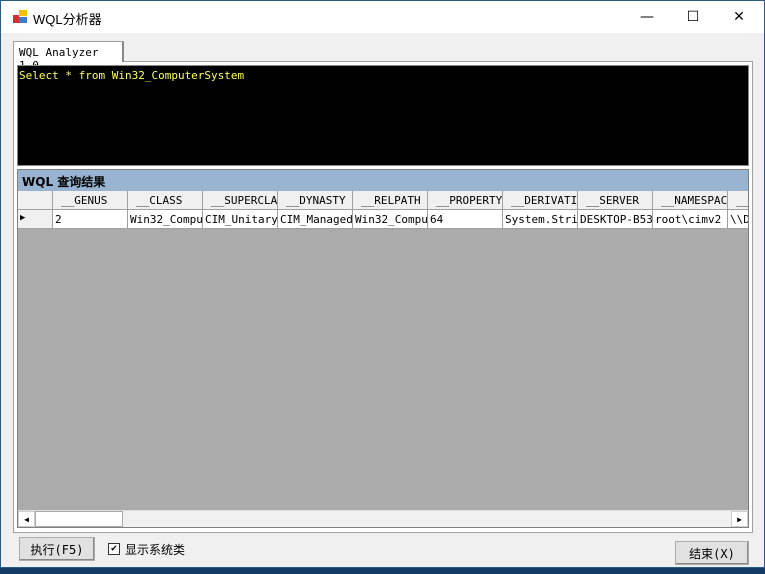 The height and width of the screenshot is (574, 765). What do you see at coordinates (26, 519) in the screenshot?
I see `scroll-left-icon: ◀` at bounding box center [26, 519].